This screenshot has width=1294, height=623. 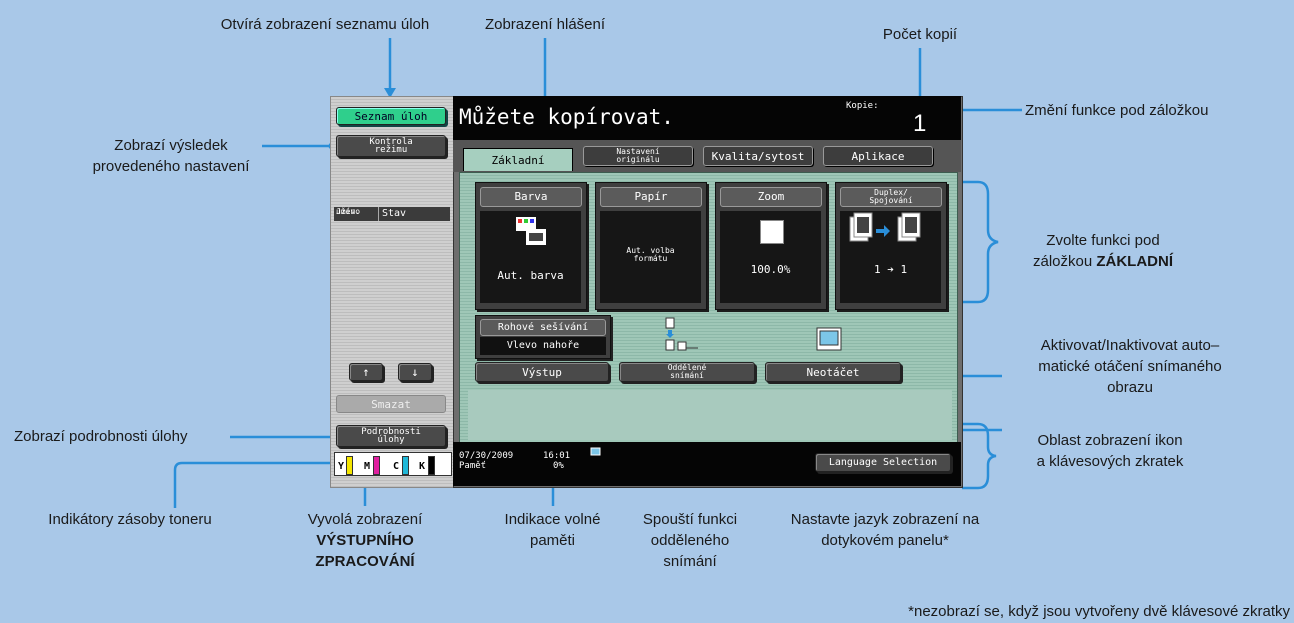 I want to click on network-icon, so click(x=595, y=451).